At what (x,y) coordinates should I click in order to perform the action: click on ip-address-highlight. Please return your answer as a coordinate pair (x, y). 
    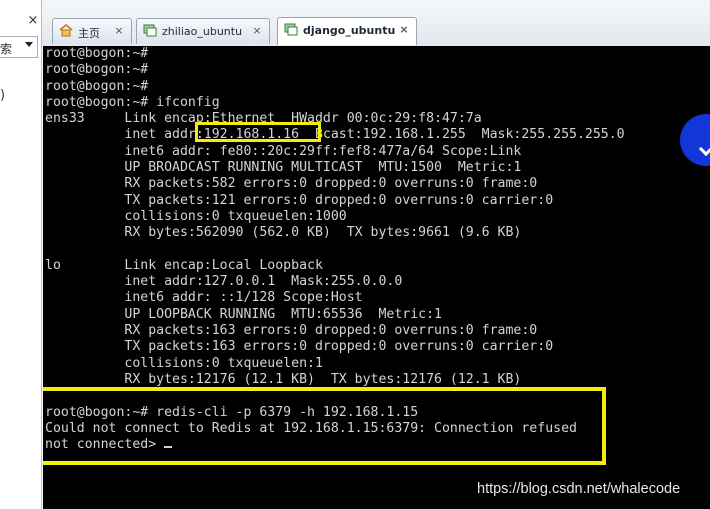
    Looking at the image, I should click on (258, 132).